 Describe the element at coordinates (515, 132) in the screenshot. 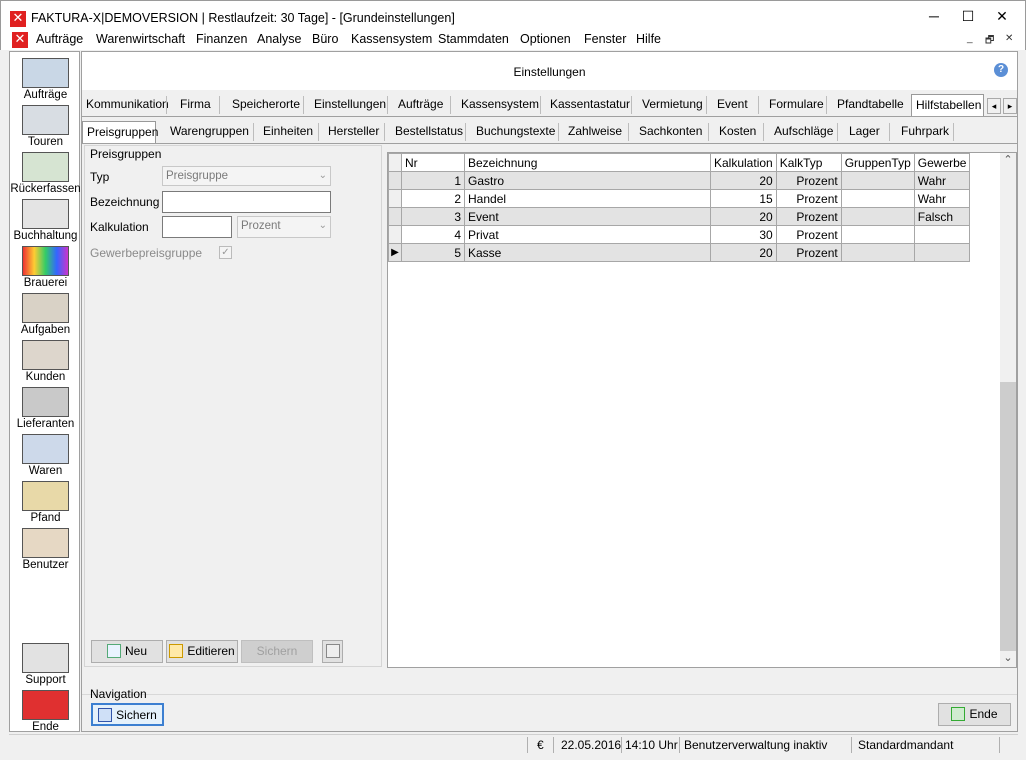

I see `subtab-buchungstexte: Buchungstexte` at that location.